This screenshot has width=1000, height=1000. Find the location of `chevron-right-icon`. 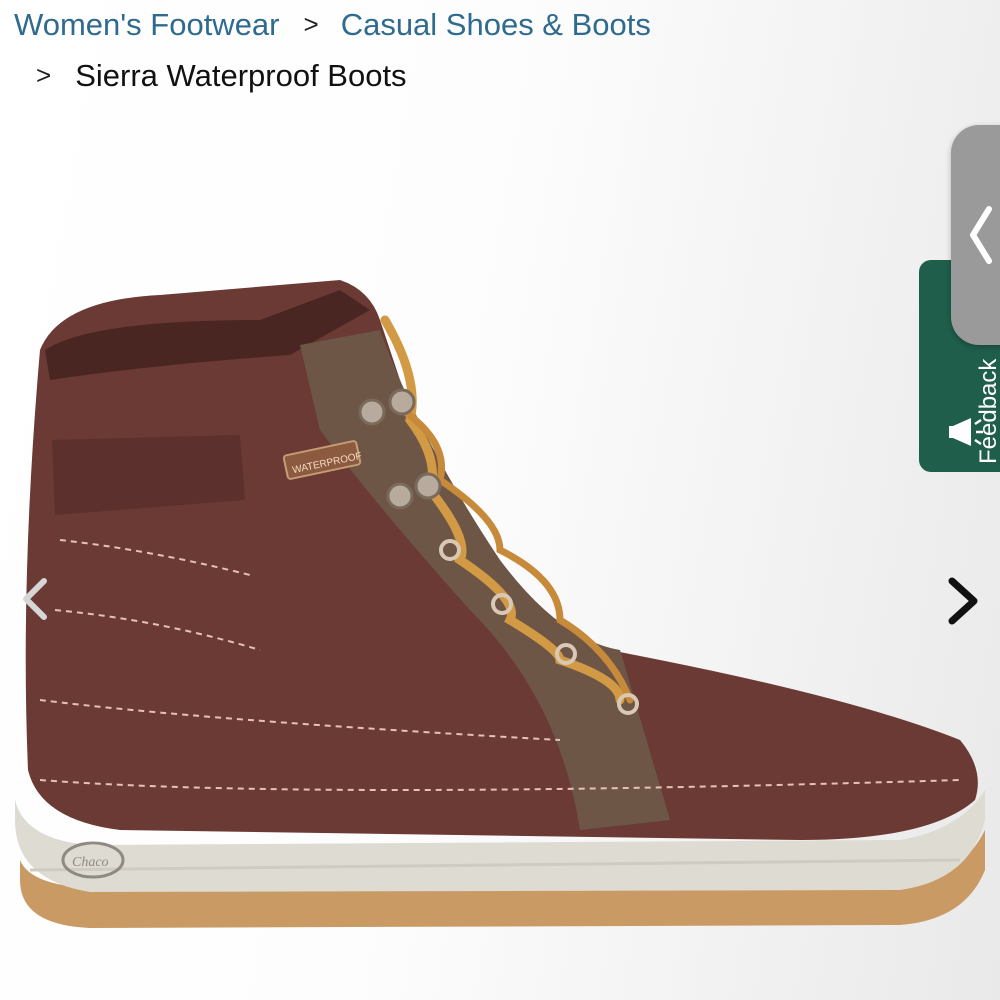

chevron-right-icon is located at coordinates (964, 601).